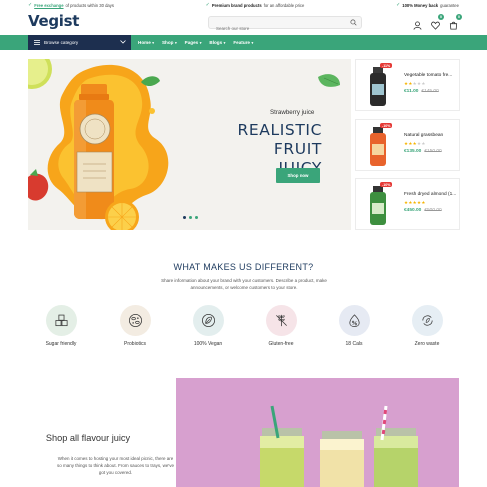 This screenshot has width=487, height=487. Describe the element at coordinates (281, 344) in the screenshot. I see `feature-label: Gluten-free` at that location.